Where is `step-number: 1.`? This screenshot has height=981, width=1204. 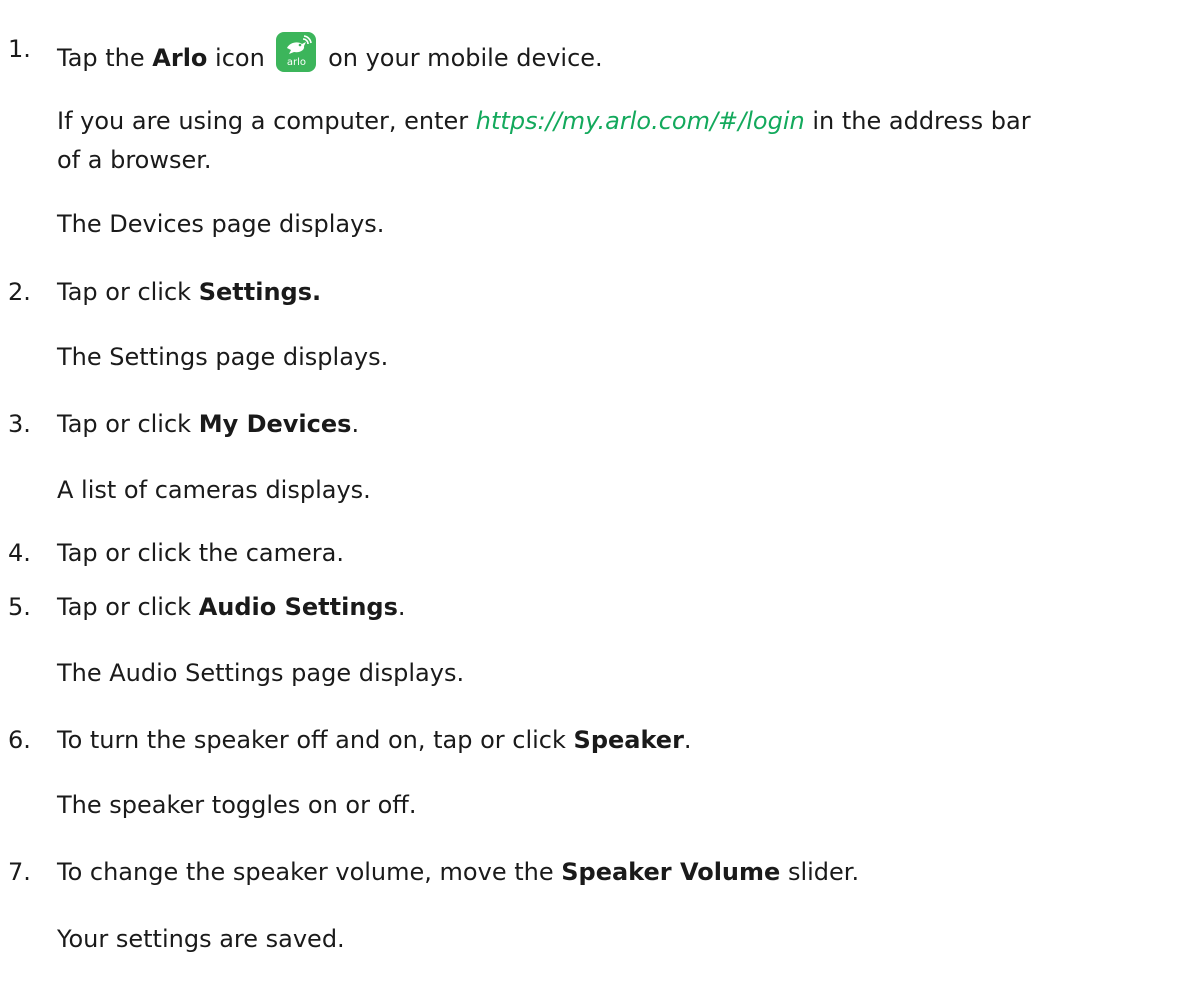 step-number: 1. is located at coordinates (19, 49).